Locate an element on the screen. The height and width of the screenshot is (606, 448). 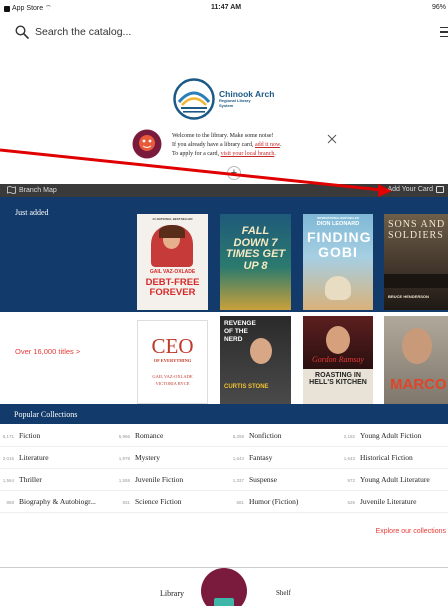
collection-nonfiction: 5,259 Nonfiction is located at coordinates (256, 435).